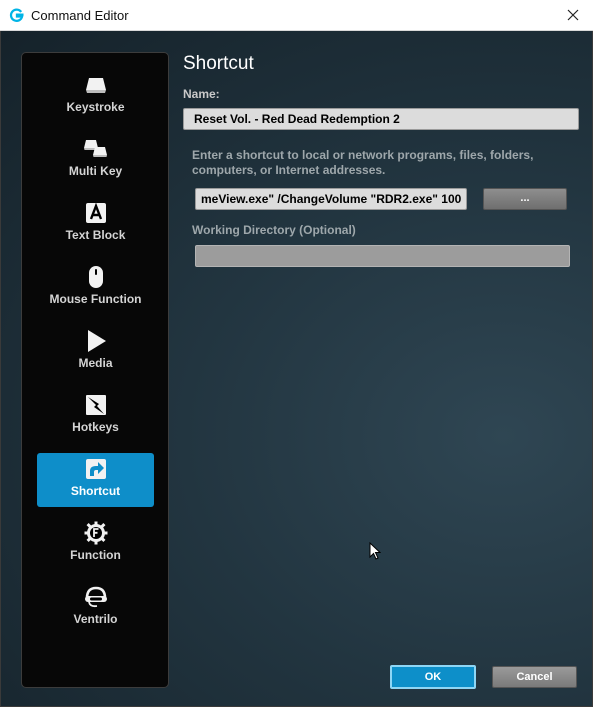 The height and width of the screenshot is (707, 593). I want to click on multi-key-icon, so click(95, 148).